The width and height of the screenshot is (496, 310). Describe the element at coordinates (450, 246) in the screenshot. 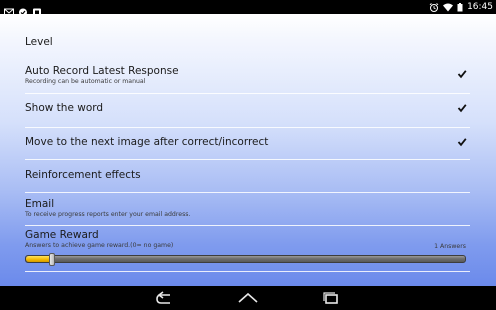

I see `game-reward-value: 1 Answers` at that location.